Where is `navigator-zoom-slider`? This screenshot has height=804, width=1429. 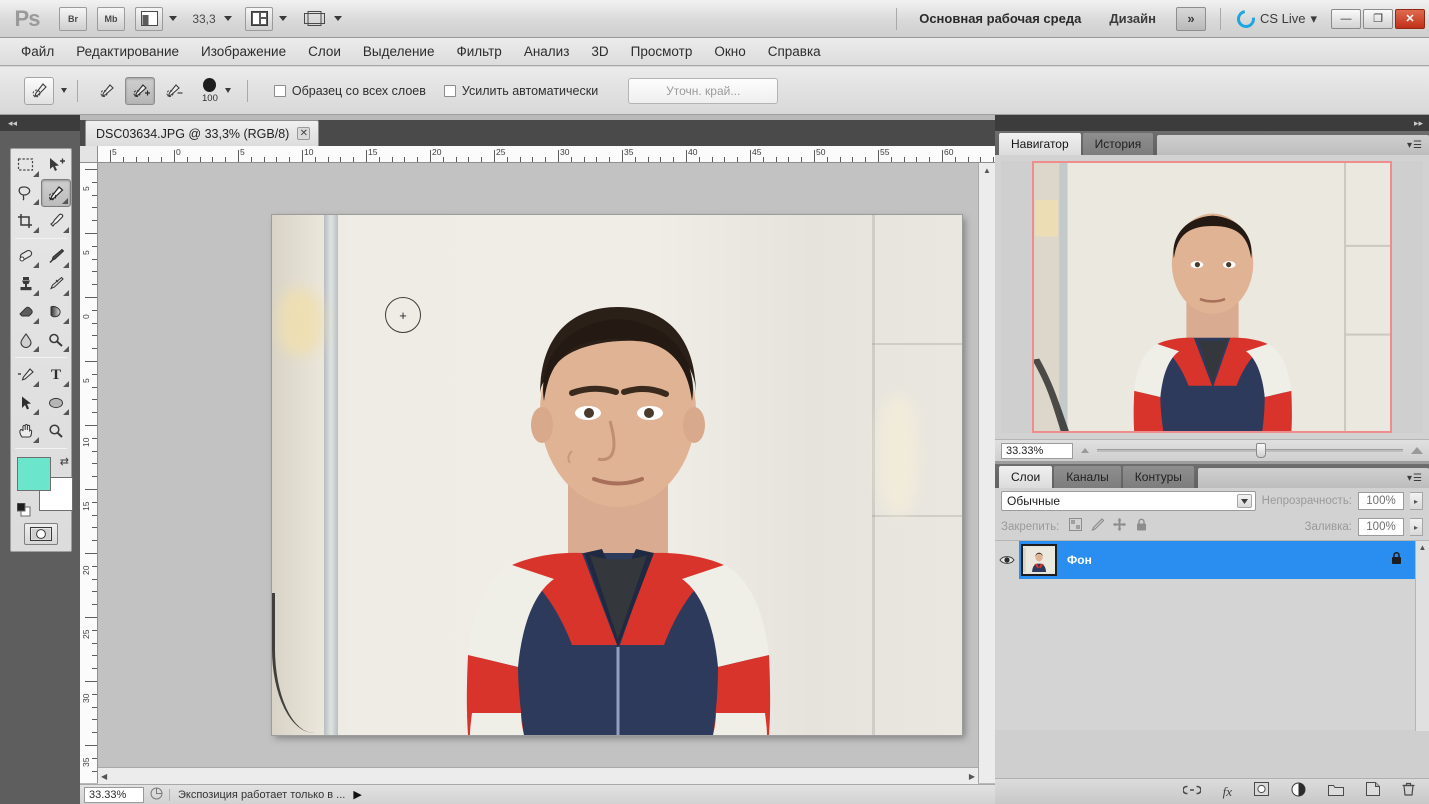 navigator-zoom-slider is located at coordinates (1250, 450).